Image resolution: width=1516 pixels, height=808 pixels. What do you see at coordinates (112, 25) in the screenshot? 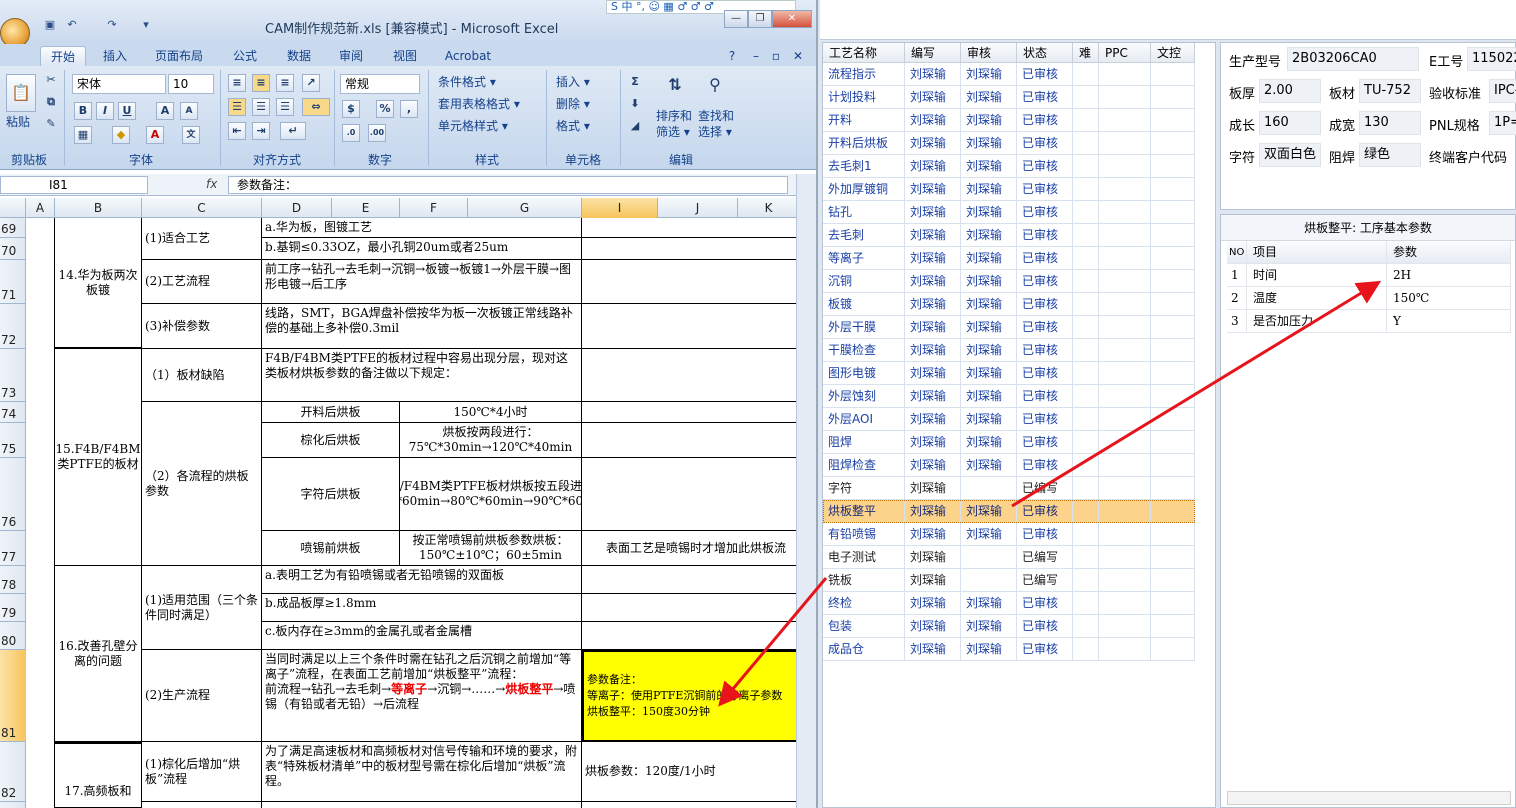
I see `redo-icon: ↷` at bounding box center [112, 25].